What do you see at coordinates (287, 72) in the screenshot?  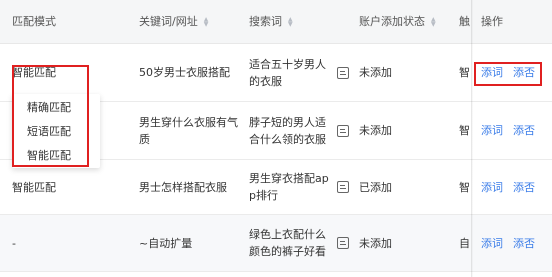 I see `search-term-cell: 适合五十岁男人 的衣服` at bounding box center [287, 72].